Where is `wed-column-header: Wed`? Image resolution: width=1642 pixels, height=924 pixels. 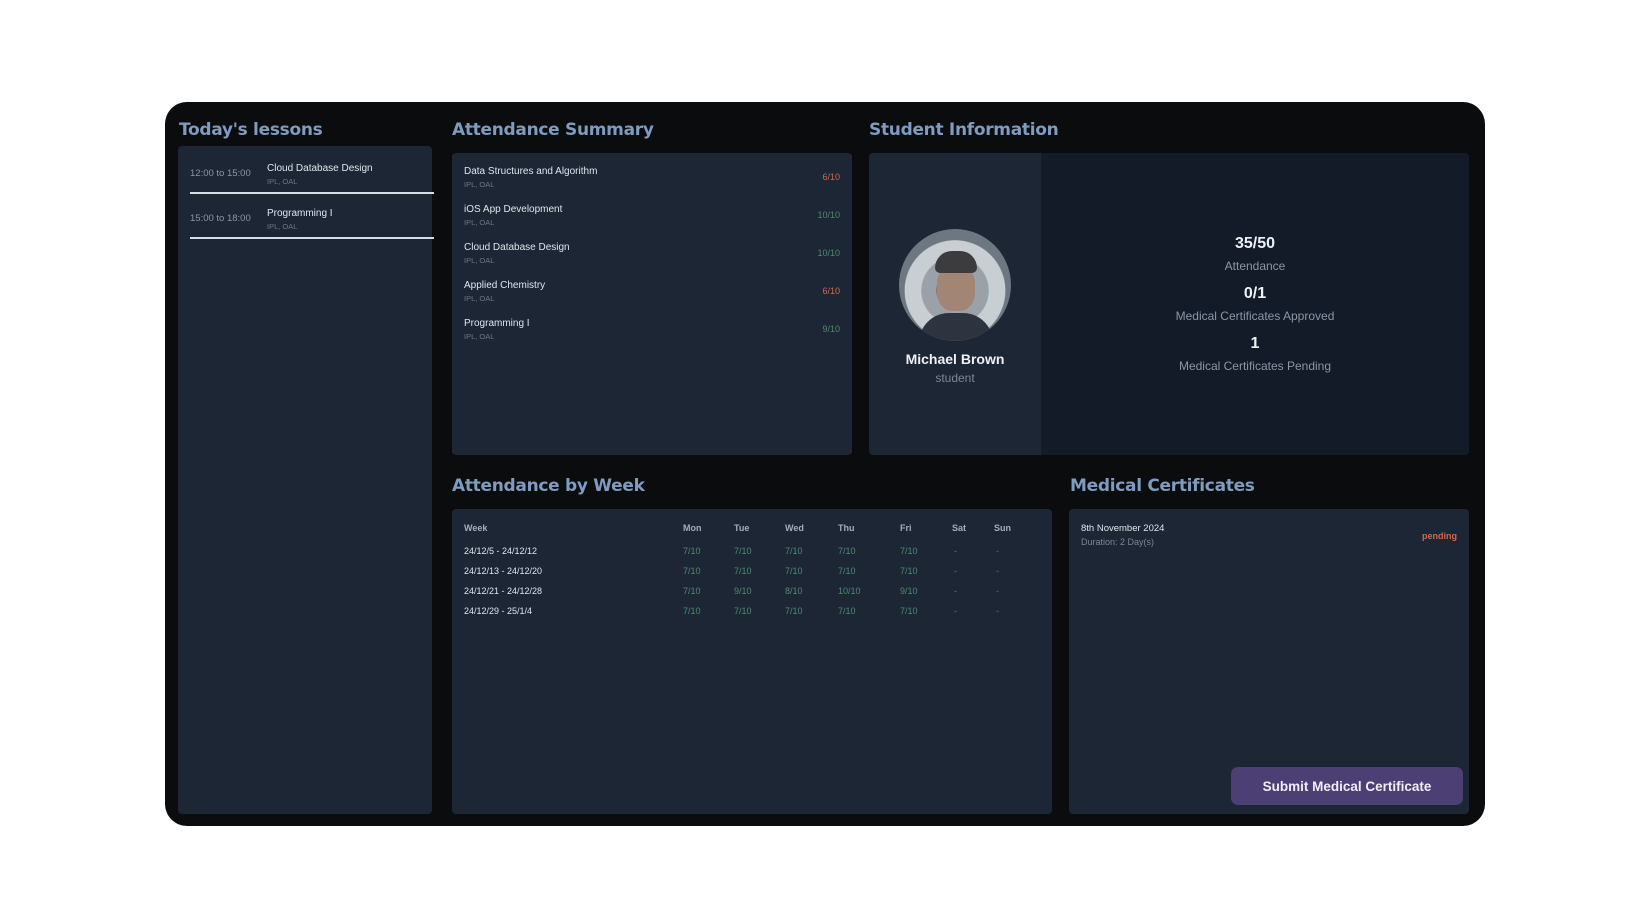 wed-column-header: Wed is located at coordinates (794, 528).